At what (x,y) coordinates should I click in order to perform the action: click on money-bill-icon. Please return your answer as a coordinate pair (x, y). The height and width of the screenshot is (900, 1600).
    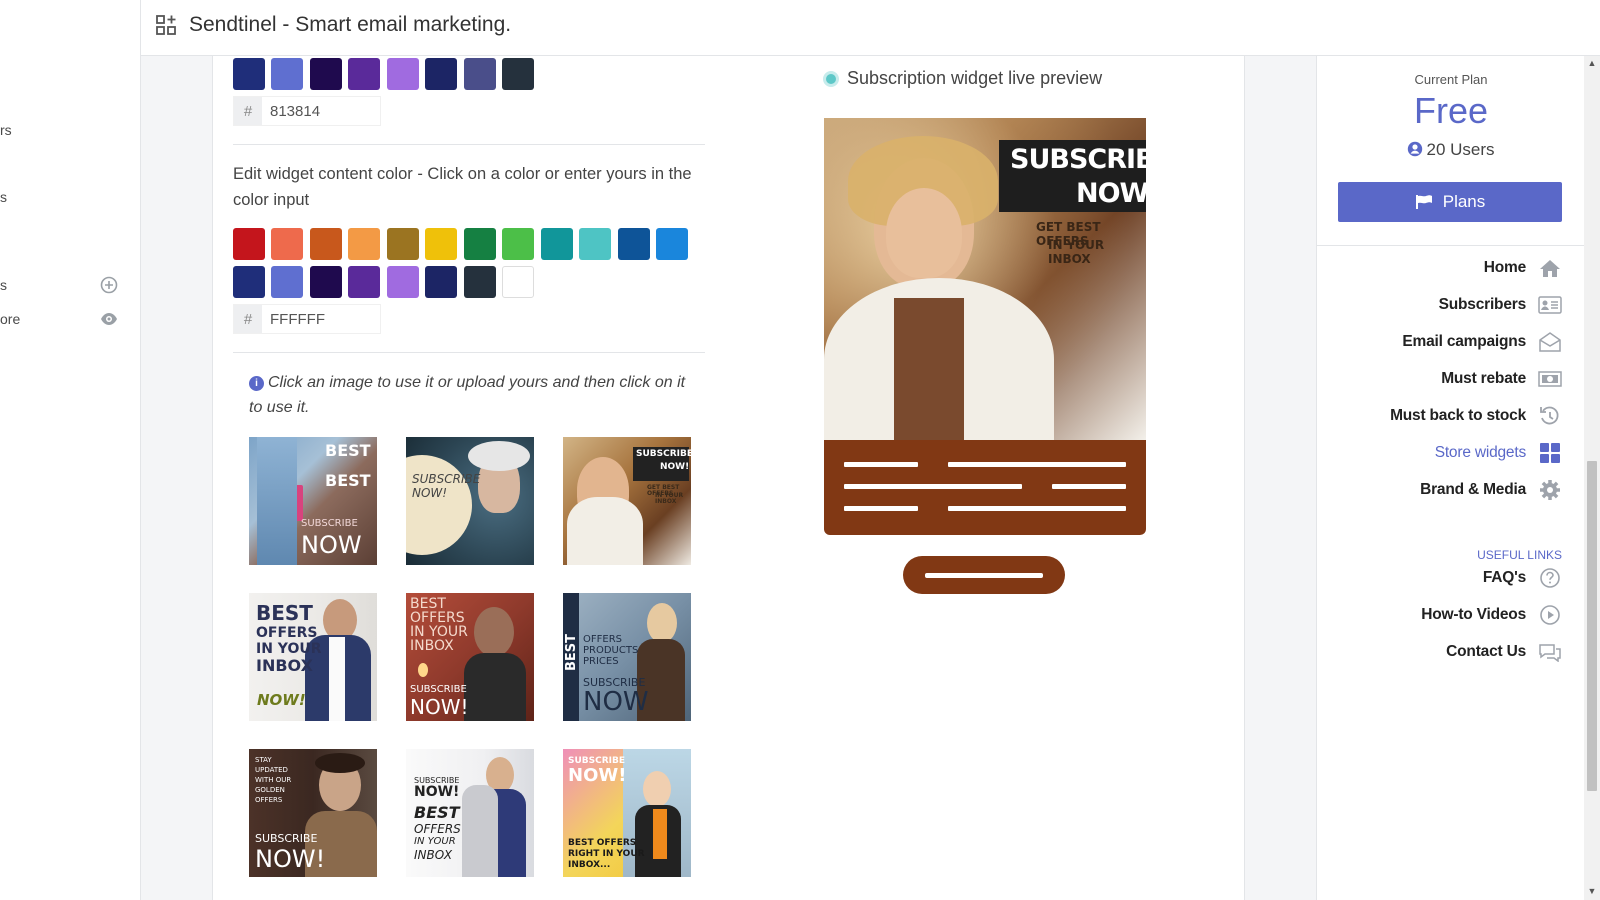
    Looking at the image, I should click on (1550, 379).